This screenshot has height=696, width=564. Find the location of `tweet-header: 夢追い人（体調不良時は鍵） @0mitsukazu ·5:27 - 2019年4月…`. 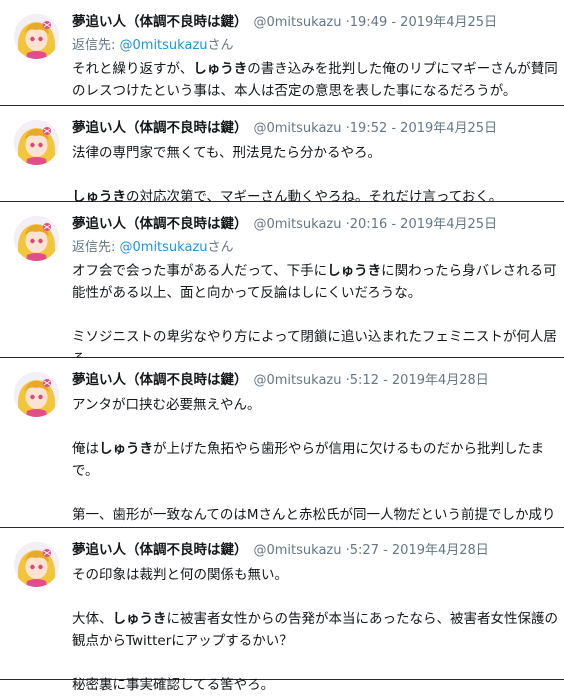

tweet-header: 夢追い人（体調不良時は鍵） @0mitsukazu ·5:27 - 2019年4月… is located at coordinates (280, 550).